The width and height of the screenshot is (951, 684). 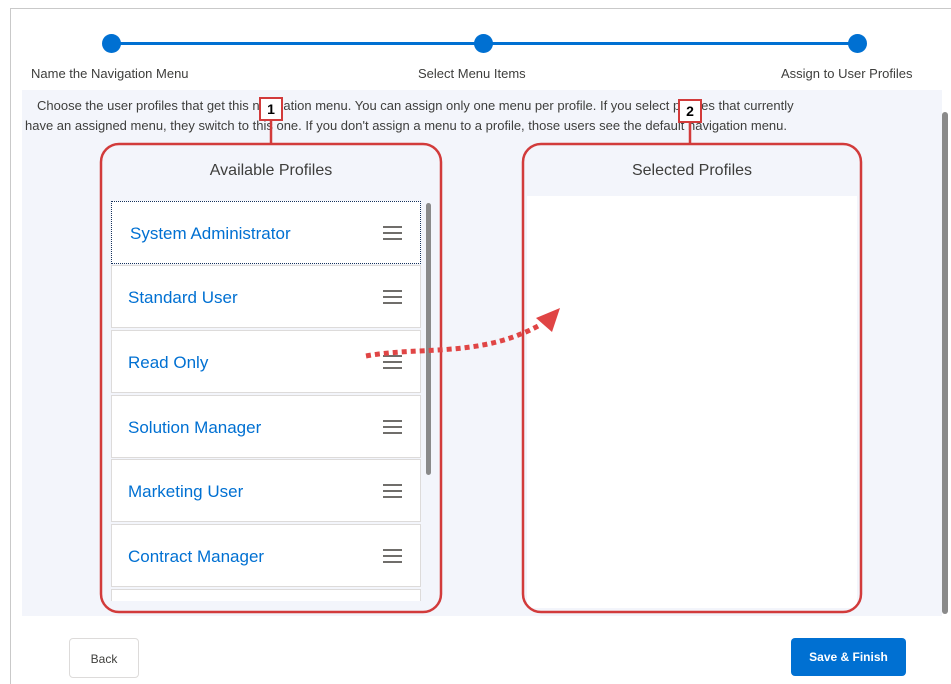 What do you see at coordinates (483, 43) in the screenshot?
I see `step-2-marker` at bounding box center [483, 43].